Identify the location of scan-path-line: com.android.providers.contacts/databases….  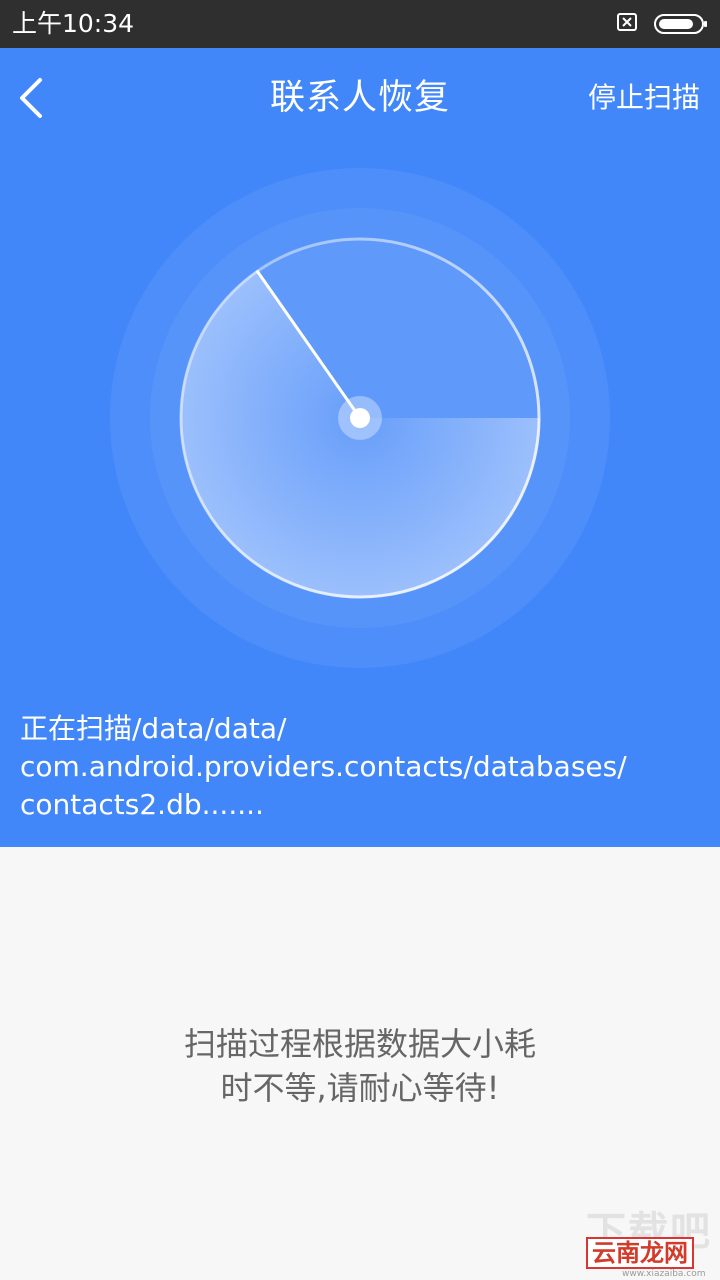
(323, 766).